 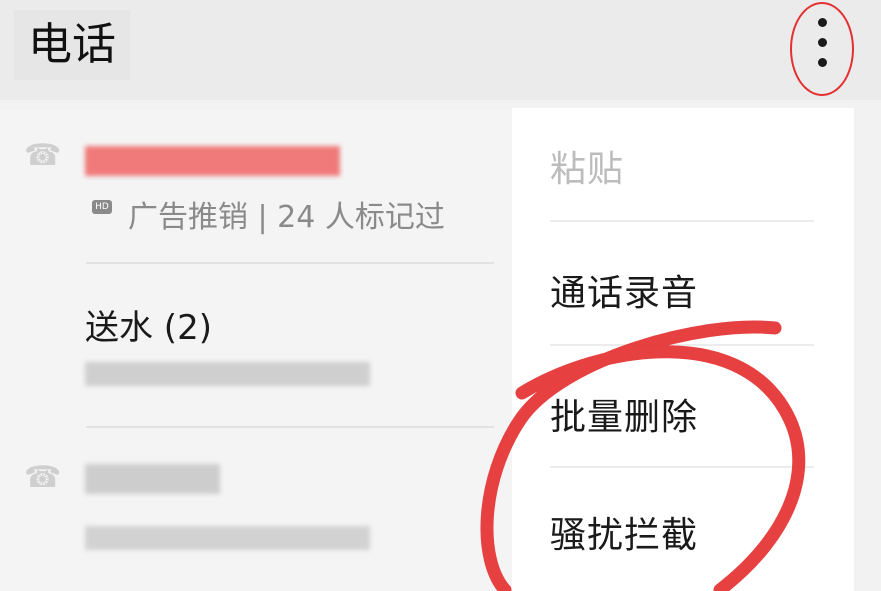 What do you see at coordinates (260, 345) in the screenshot?
I see `call-log-item: 送水 (2)` at bounding box center [260, 345].